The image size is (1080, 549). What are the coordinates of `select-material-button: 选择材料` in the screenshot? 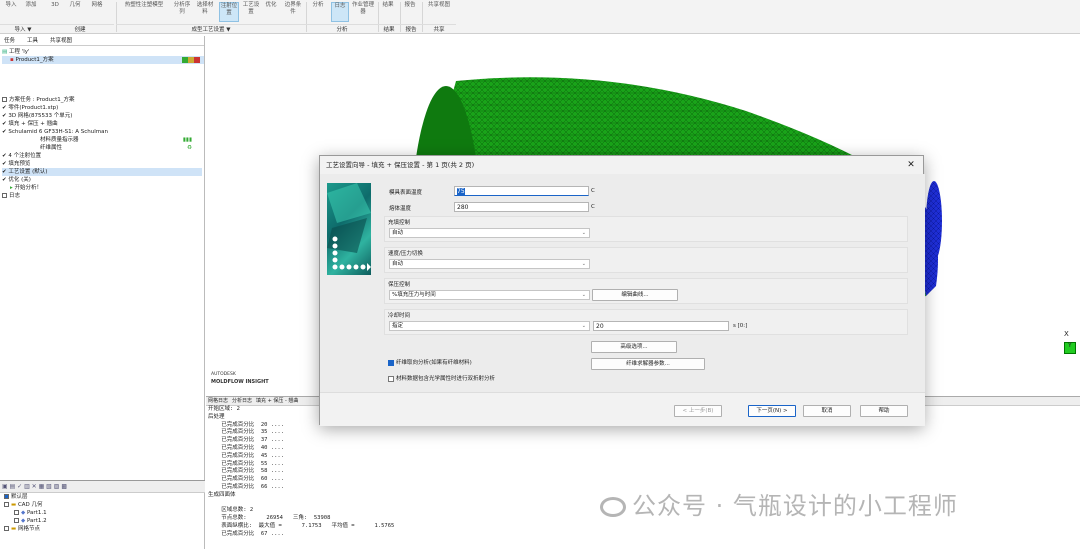 It's located at (205, 12).